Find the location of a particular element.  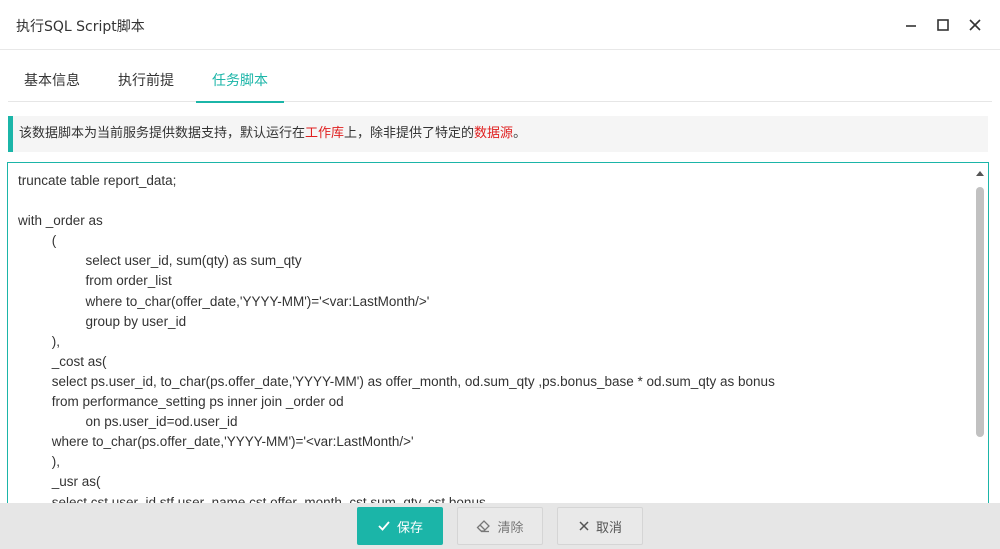

tab-bar: 基本信息 执行前提 任务脚本 is located at coordinates (500, 81).